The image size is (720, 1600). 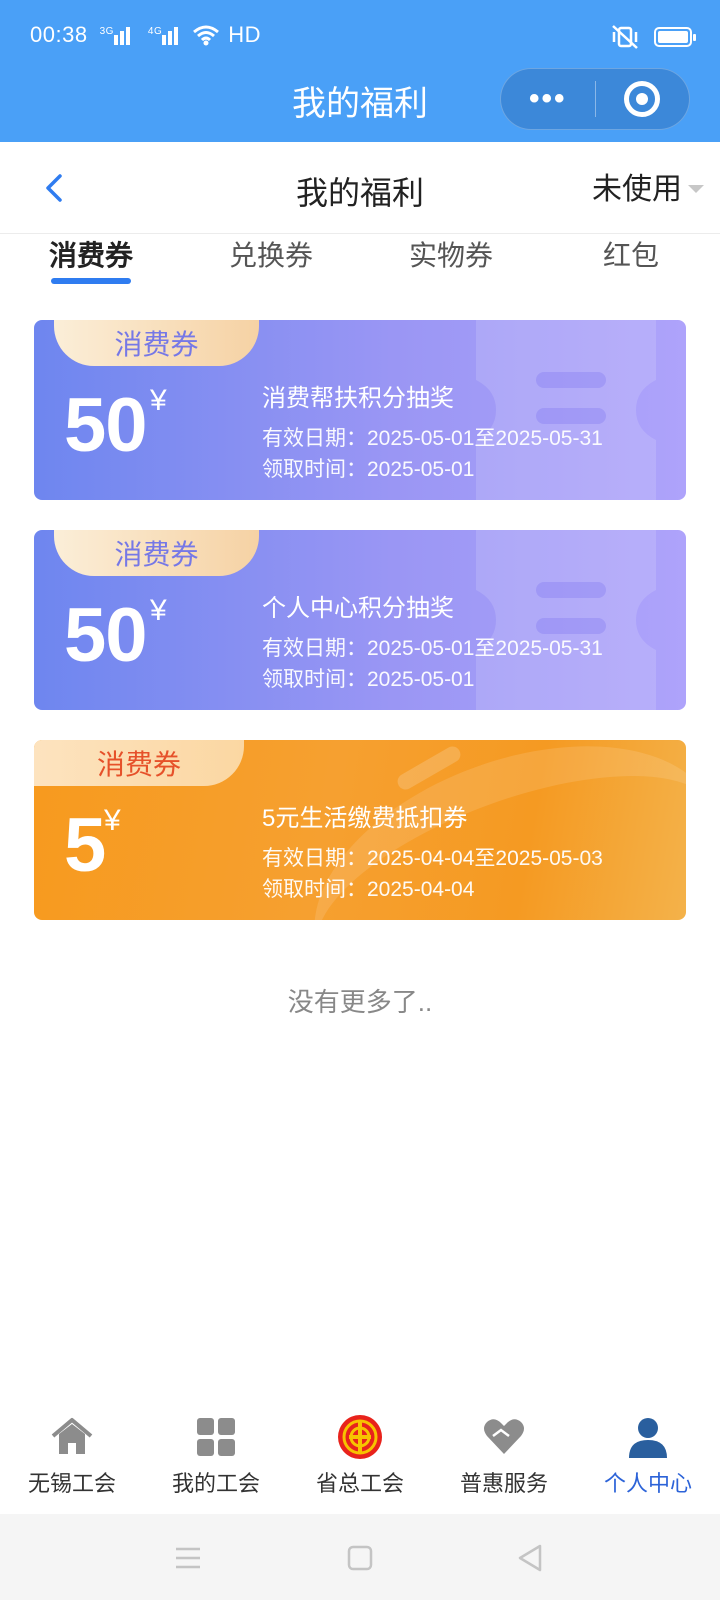 What do you see at coordinates (648, 1464) in the screenshot?
I see `nav-item-personal-center: 个人中心` at bounding box center [648, 1464].